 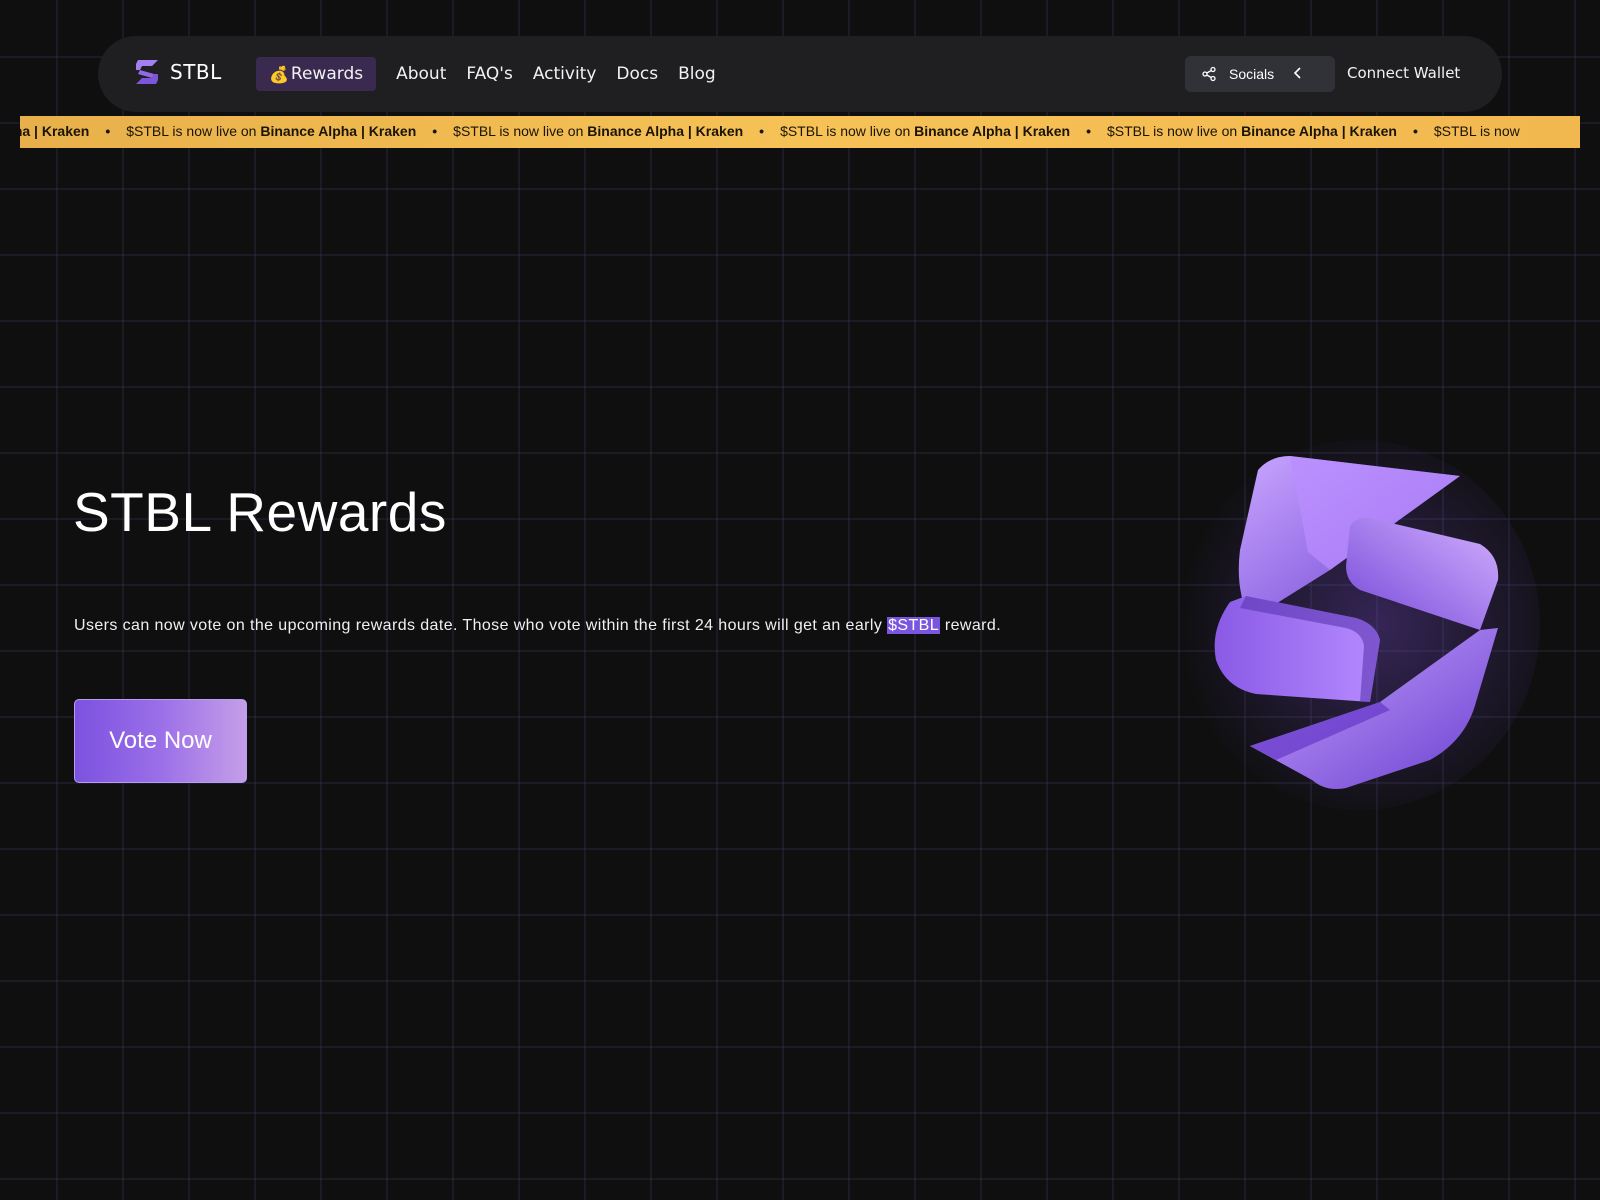 I want to click on socials-button: Socials, so click(x=1260, y=74).